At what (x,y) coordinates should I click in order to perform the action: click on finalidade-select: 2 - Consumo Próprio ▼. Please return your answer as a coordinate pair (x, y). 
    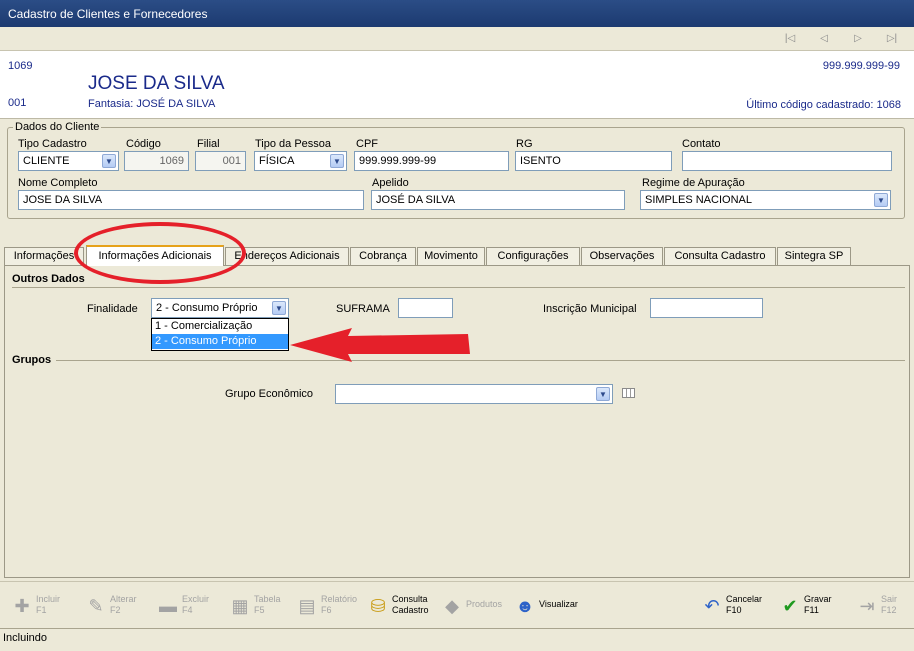
    Looking at the image, I should click on (220, 308).